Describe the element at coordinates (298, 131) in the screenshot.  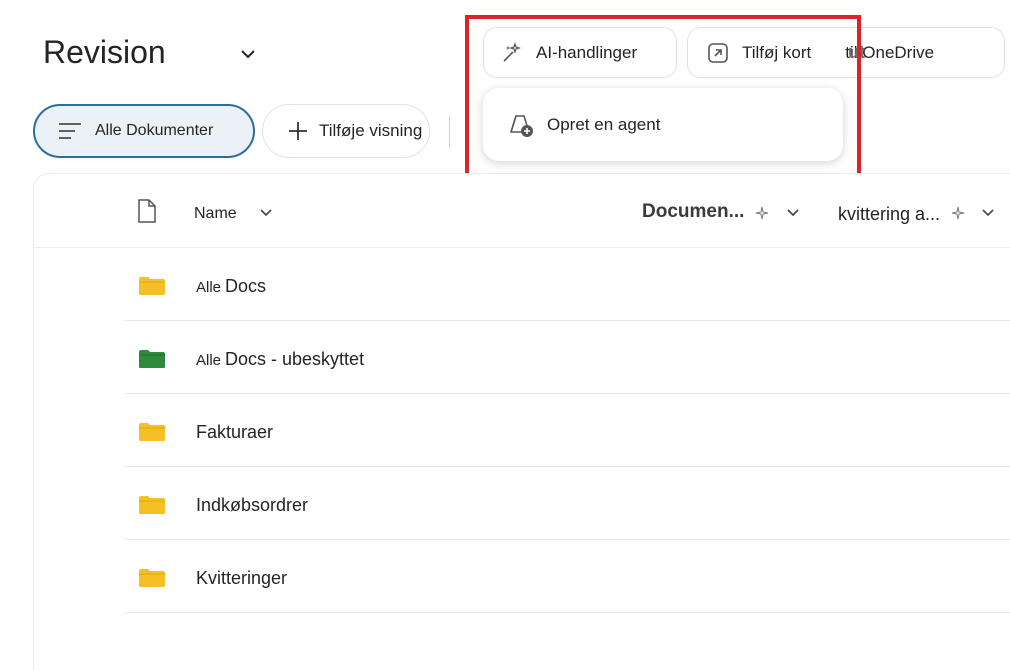
I see `plus-icon` at that location.